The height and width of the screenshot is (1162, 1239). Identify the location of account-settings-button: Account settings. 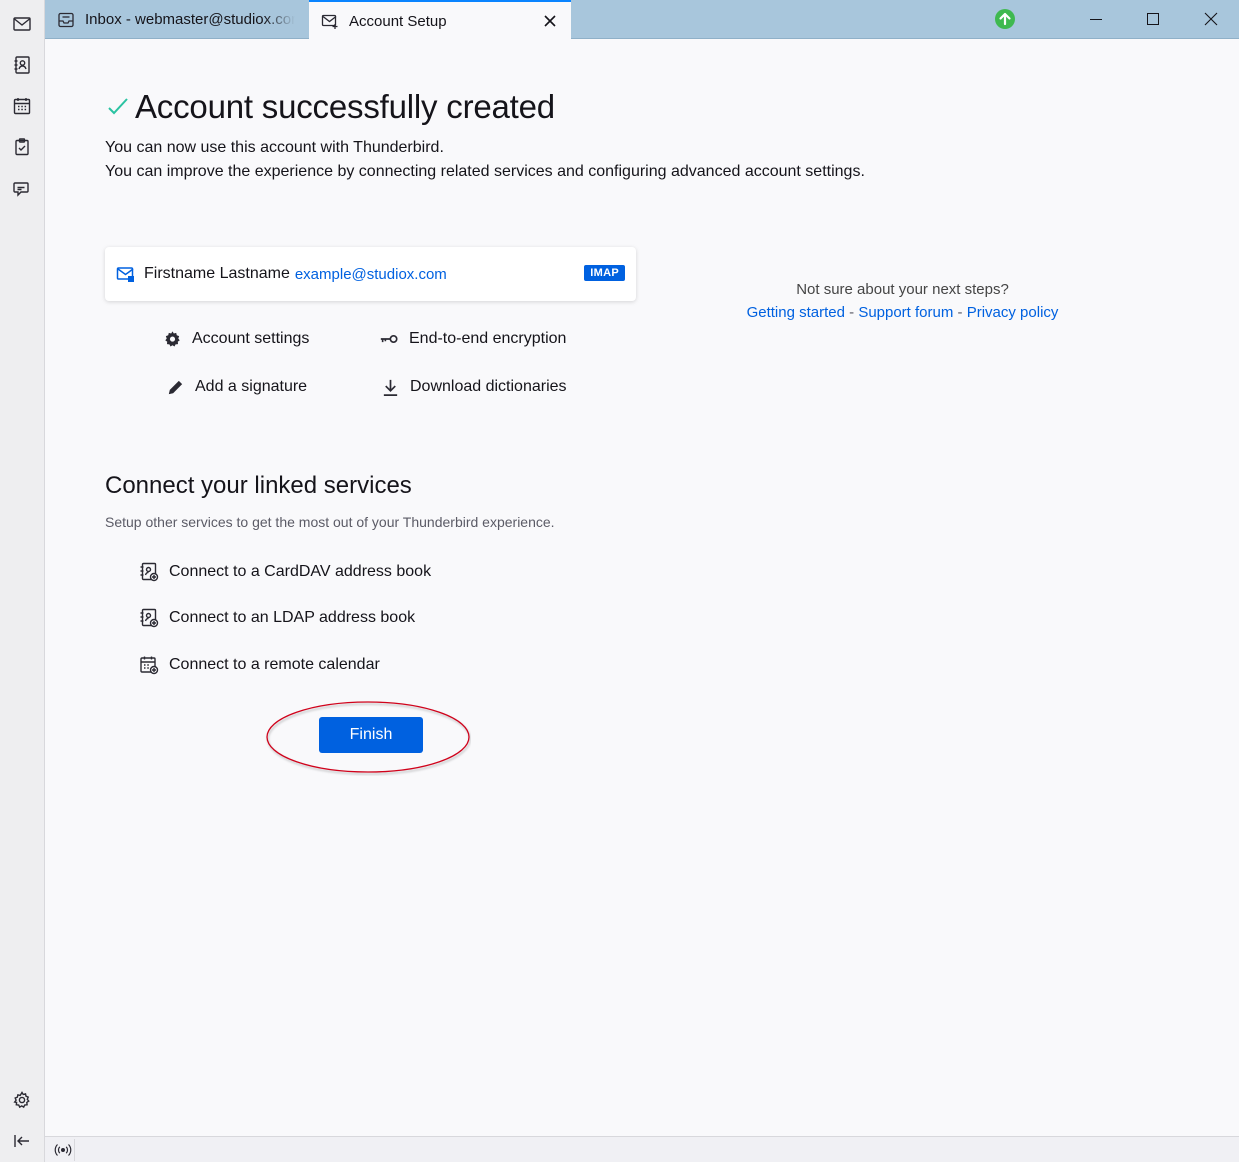
(235, 339).